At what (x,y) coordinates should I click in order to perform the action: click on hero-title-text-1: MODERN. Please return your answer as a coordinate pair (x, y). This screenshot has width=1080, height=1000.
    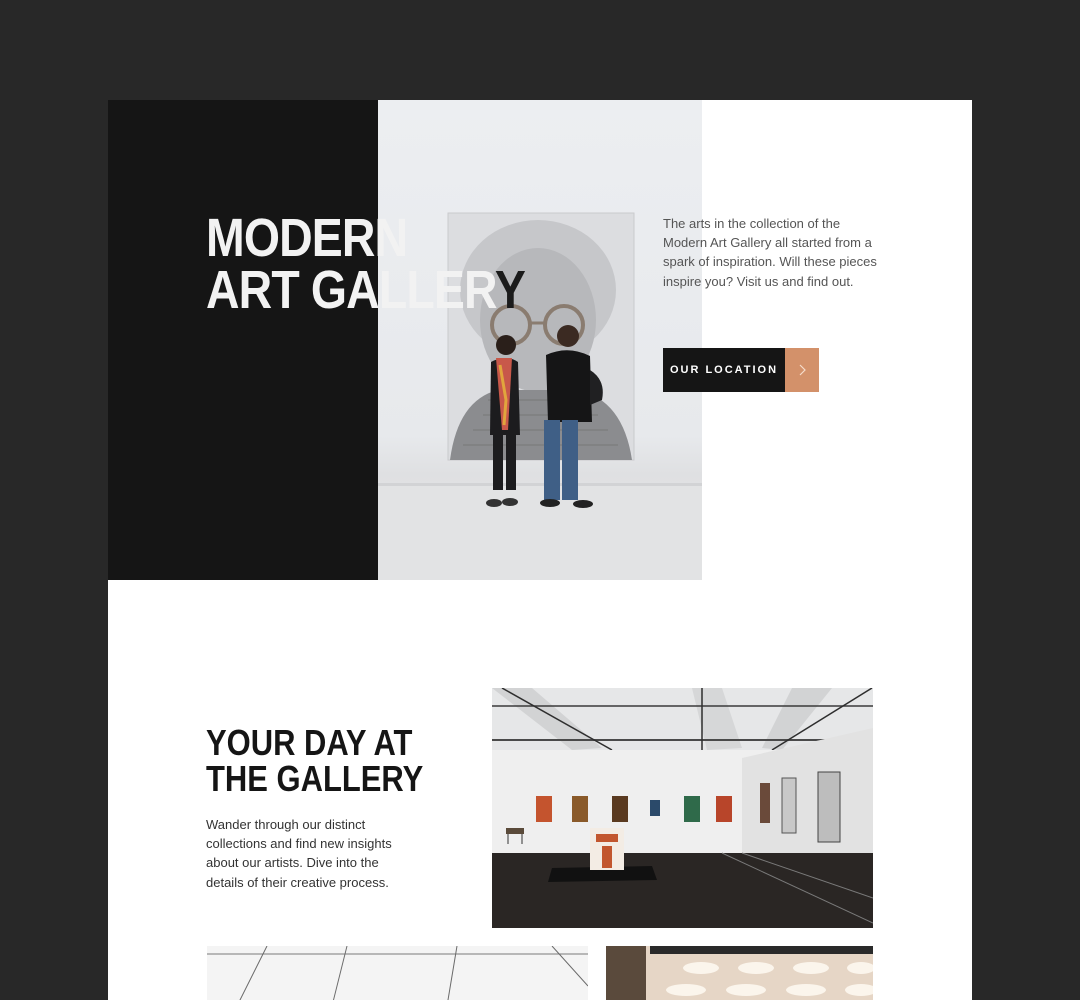
    Looking at the image, I should click on (307, 238).